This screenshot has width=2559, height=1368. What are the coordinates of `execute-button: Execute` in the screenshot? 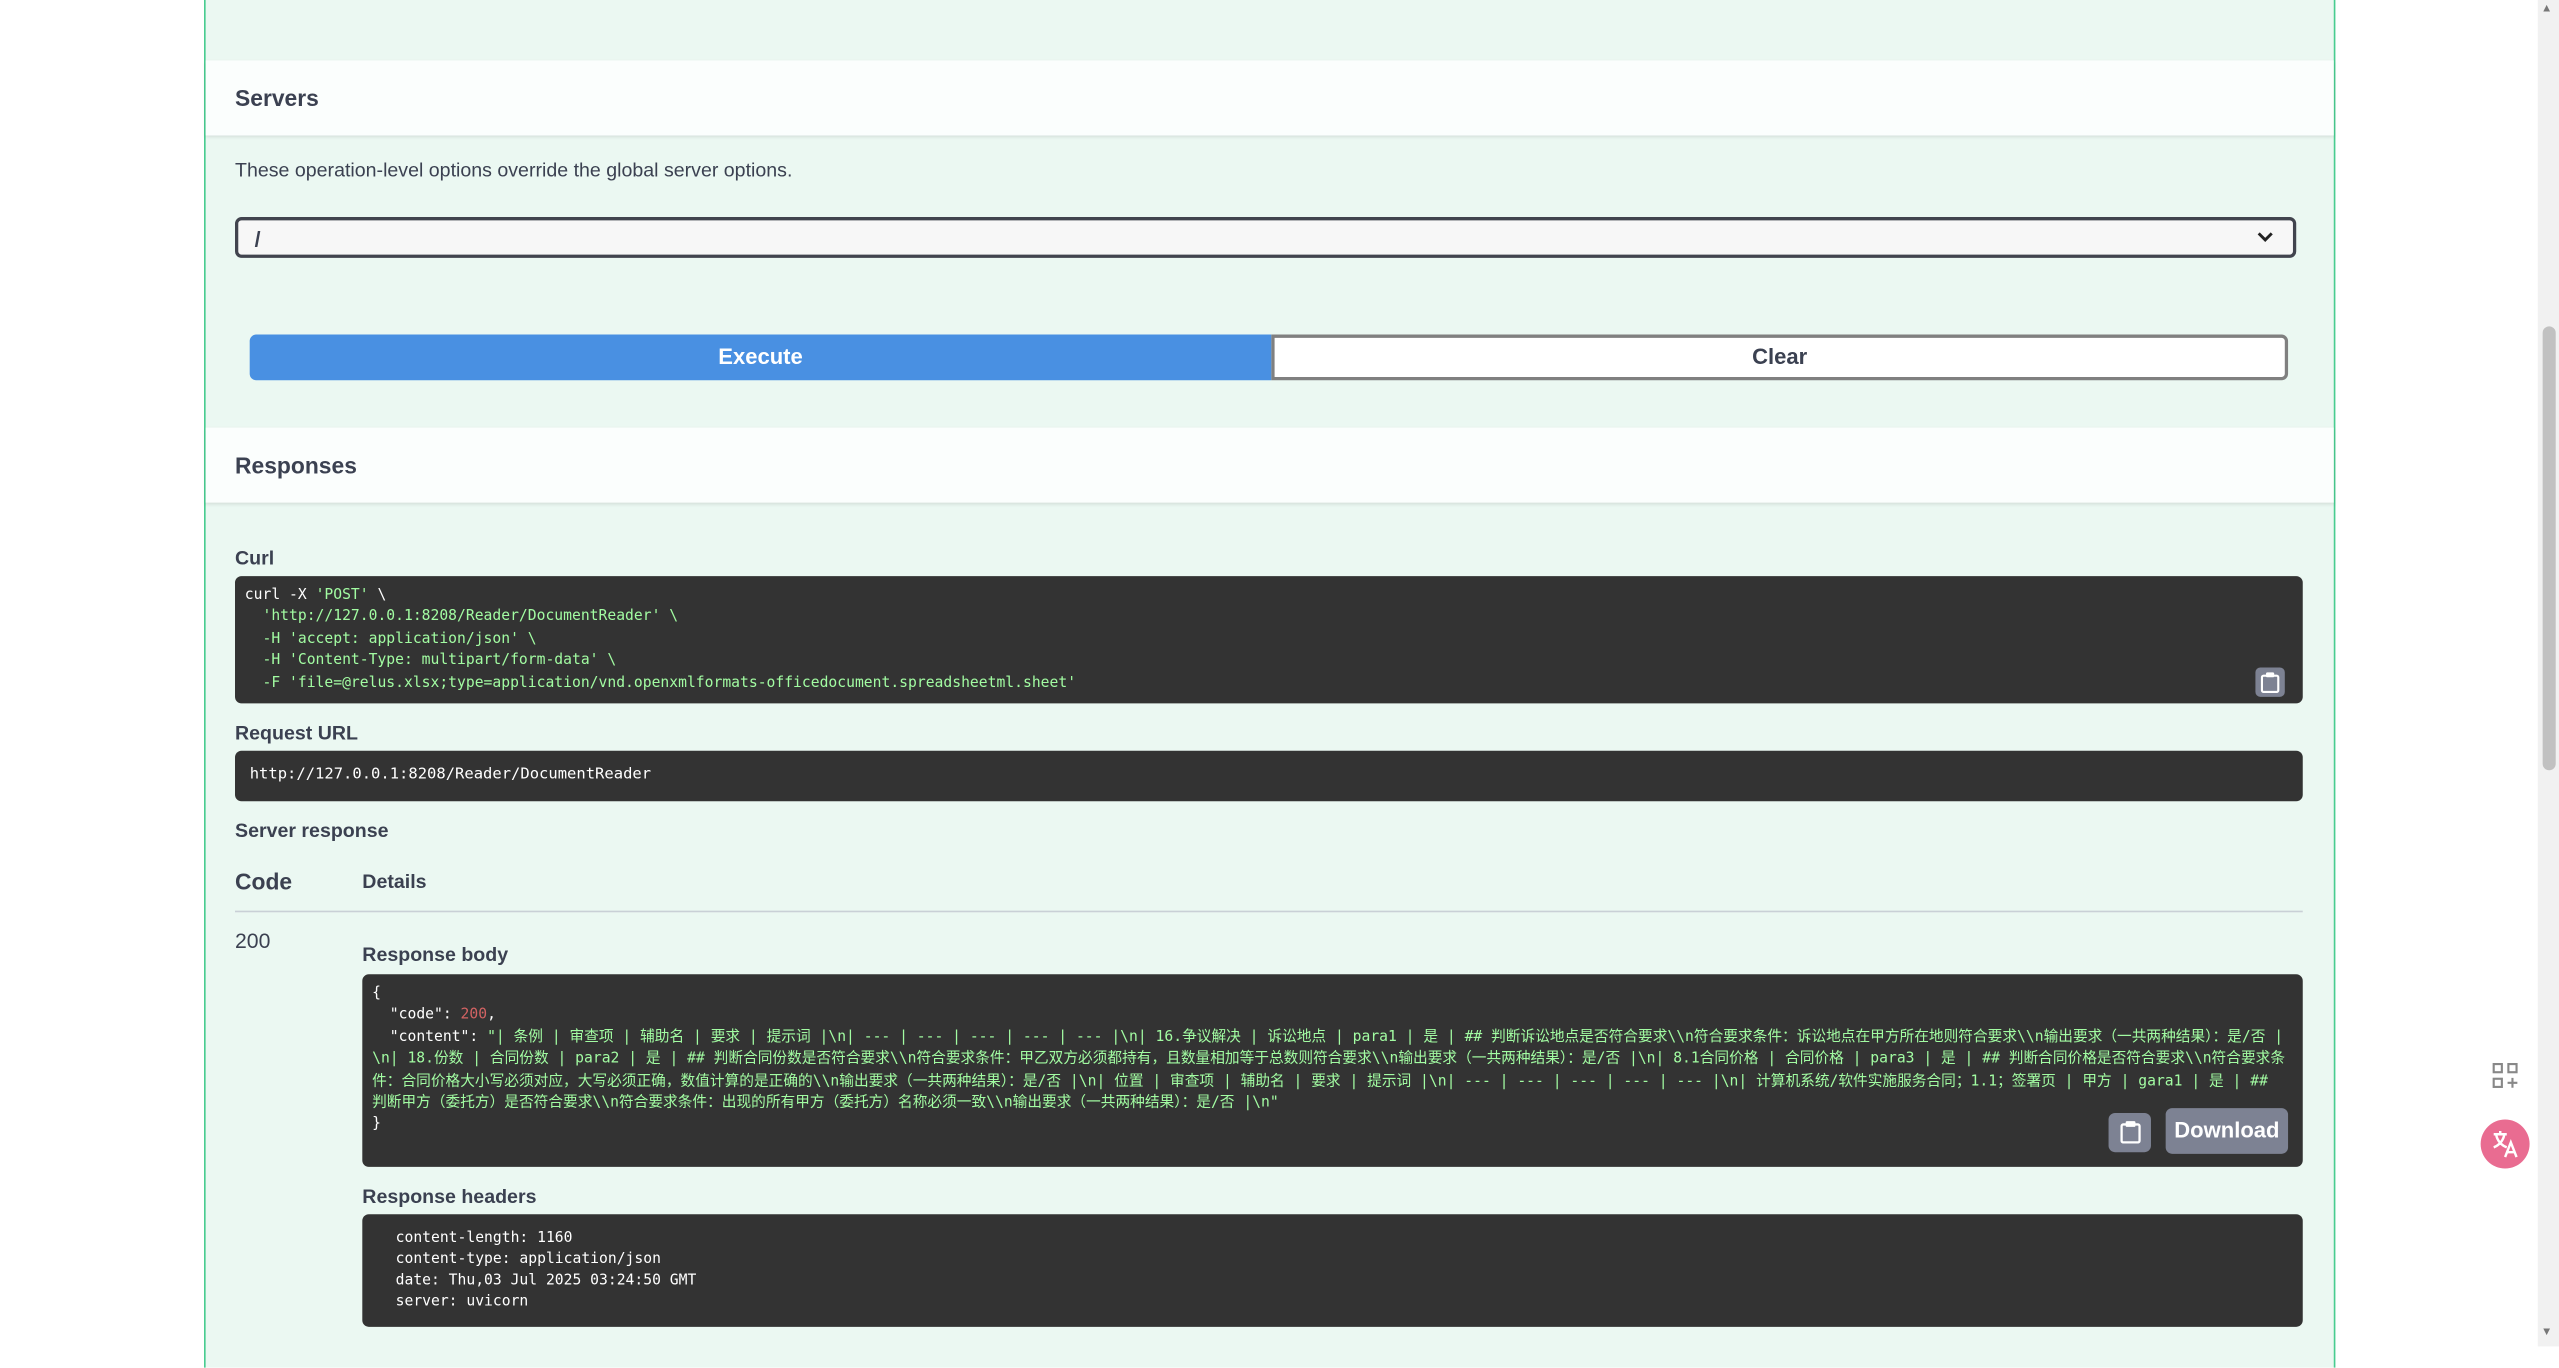 It's located at (760, 357).